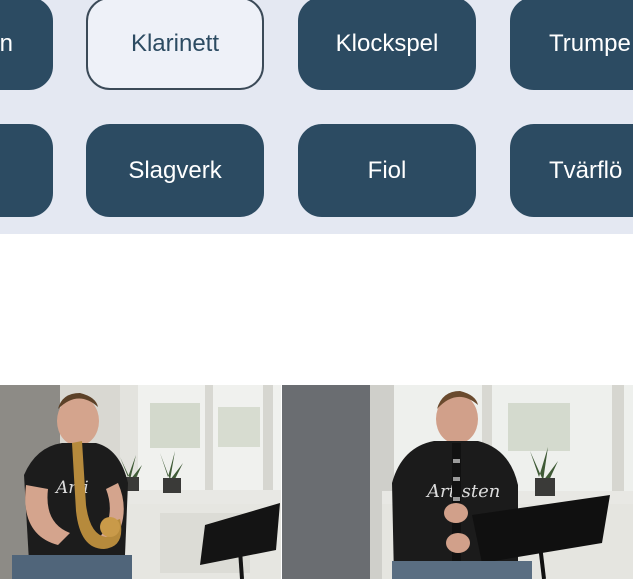 The width and height of the screenshot is (633, 579). I want to click on instrument-label: Klarinett, so click(175, 43).